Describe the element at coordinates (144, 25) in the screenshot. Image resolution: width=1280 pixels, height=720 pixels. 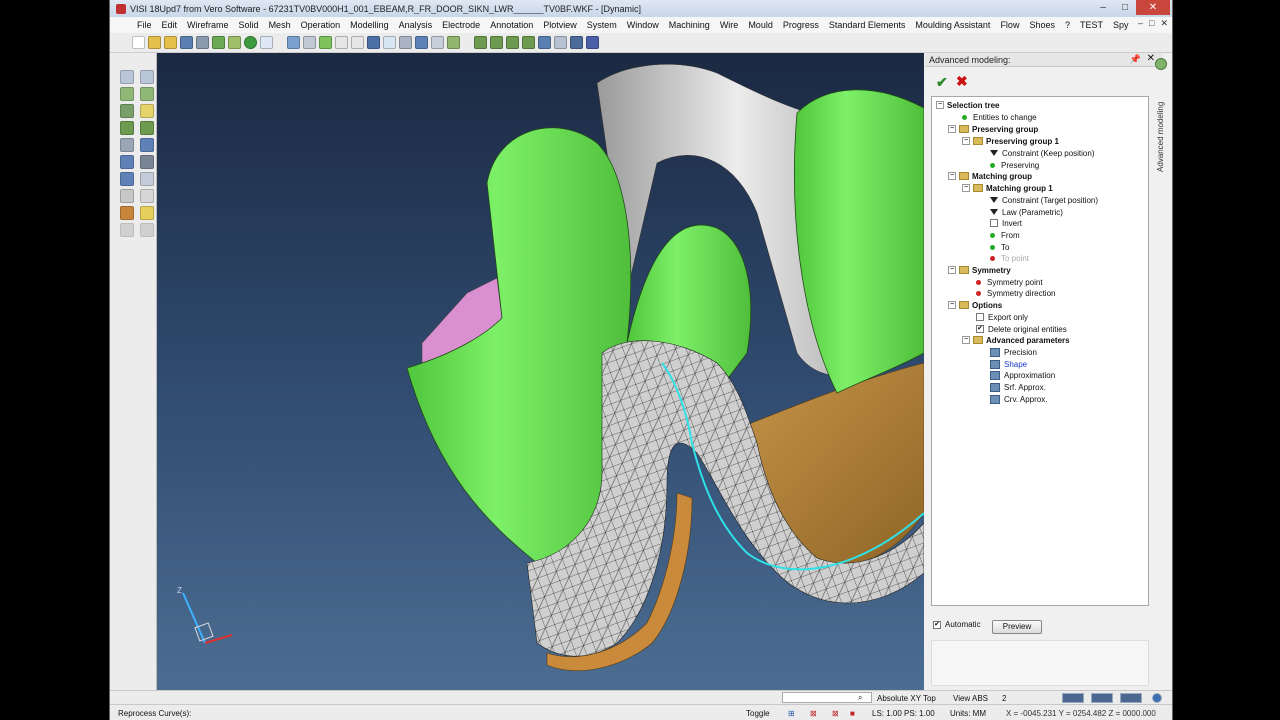
I see `menu-file: File` at that location.